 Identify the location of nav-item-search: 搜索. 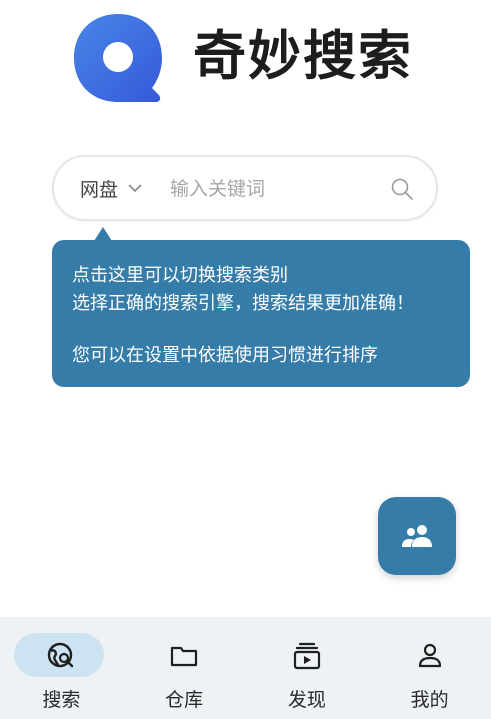
(61, 668).